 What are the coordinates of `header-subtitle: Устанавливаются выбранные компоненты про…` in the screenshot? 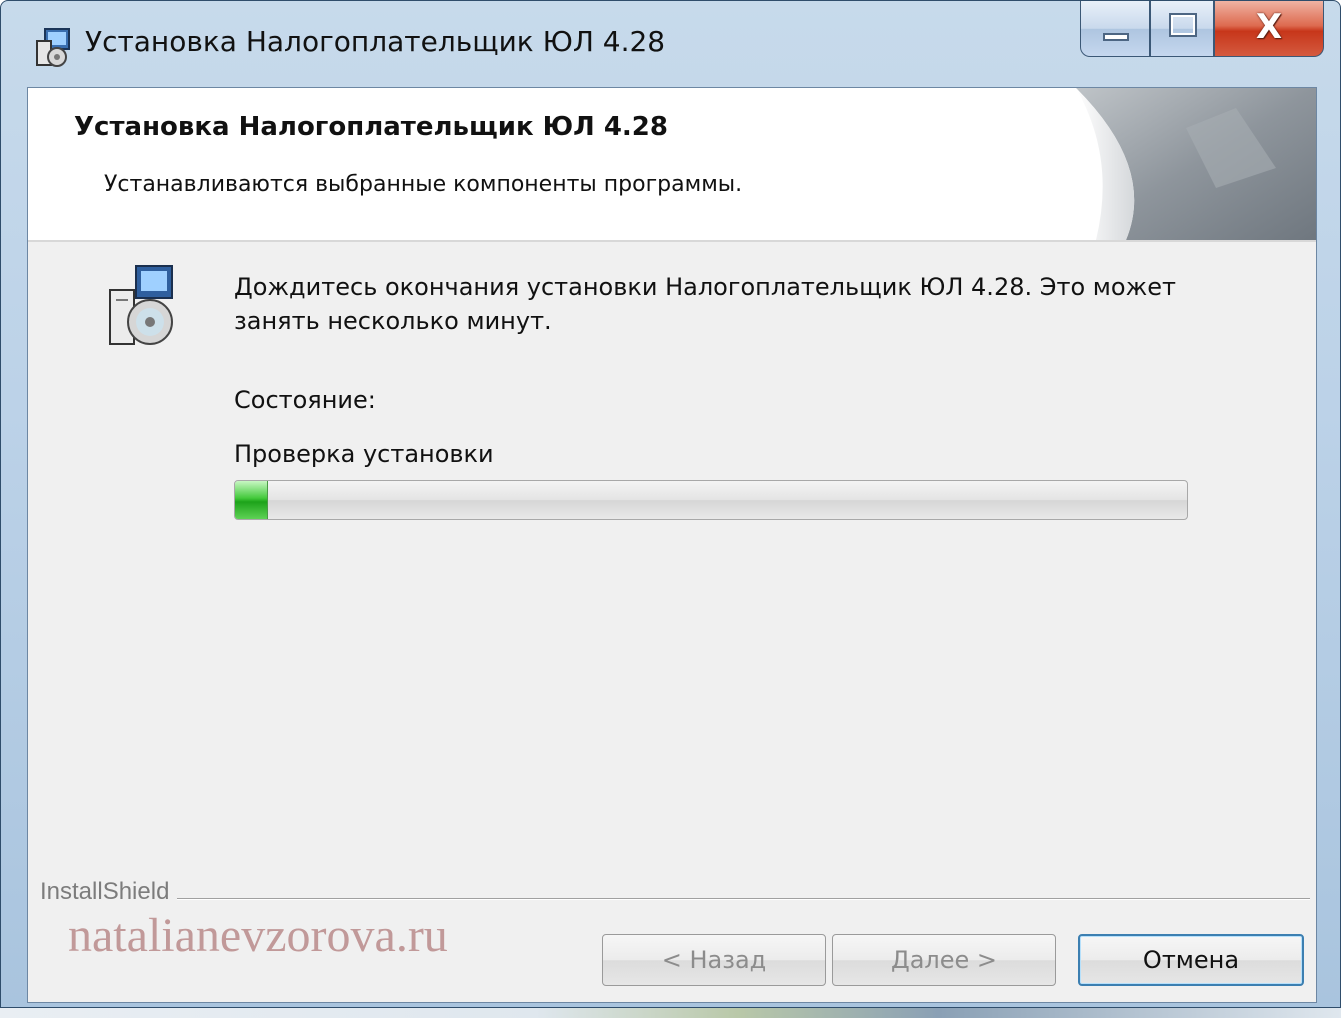 It's located at (423, 184).